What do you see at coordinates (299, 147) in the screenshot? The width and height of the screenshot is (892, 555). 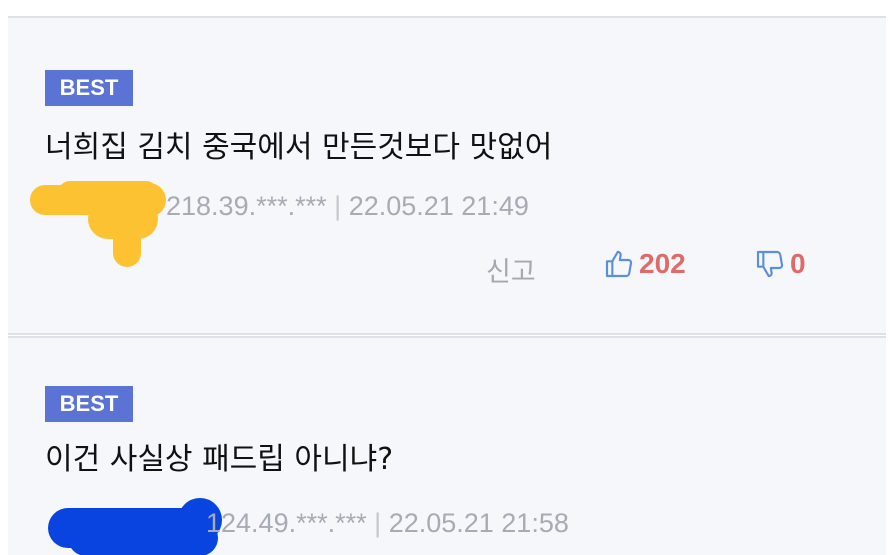 I see `comment-text: 너희집 김치 중국에서 만든것보다 맛없어` at bounding box center [299, 147].